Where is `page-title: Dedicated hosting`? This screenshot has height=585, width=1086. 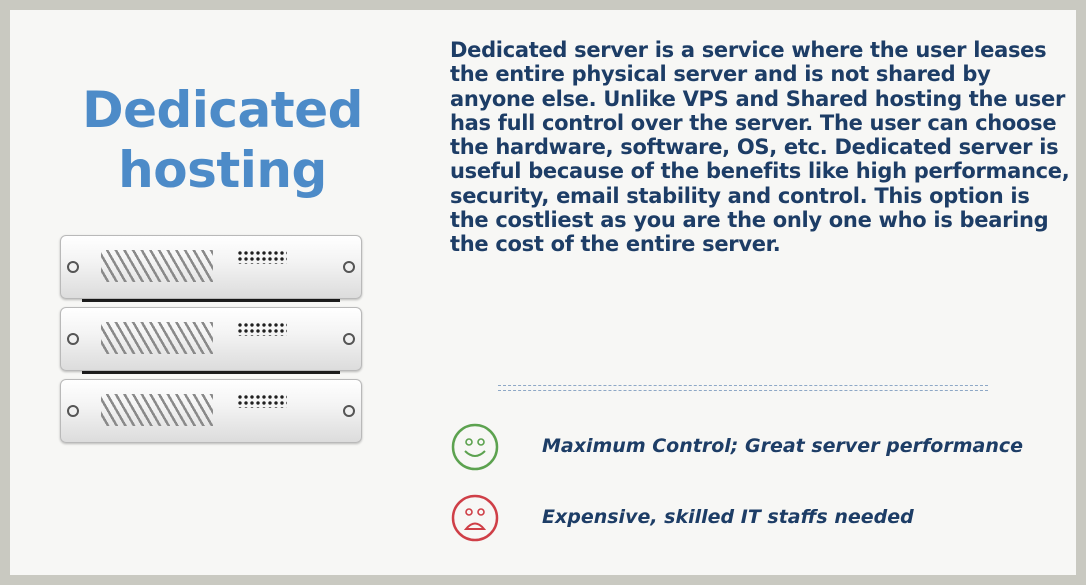 page-title: Dedicated hosting is located at coordinates (222, 140).